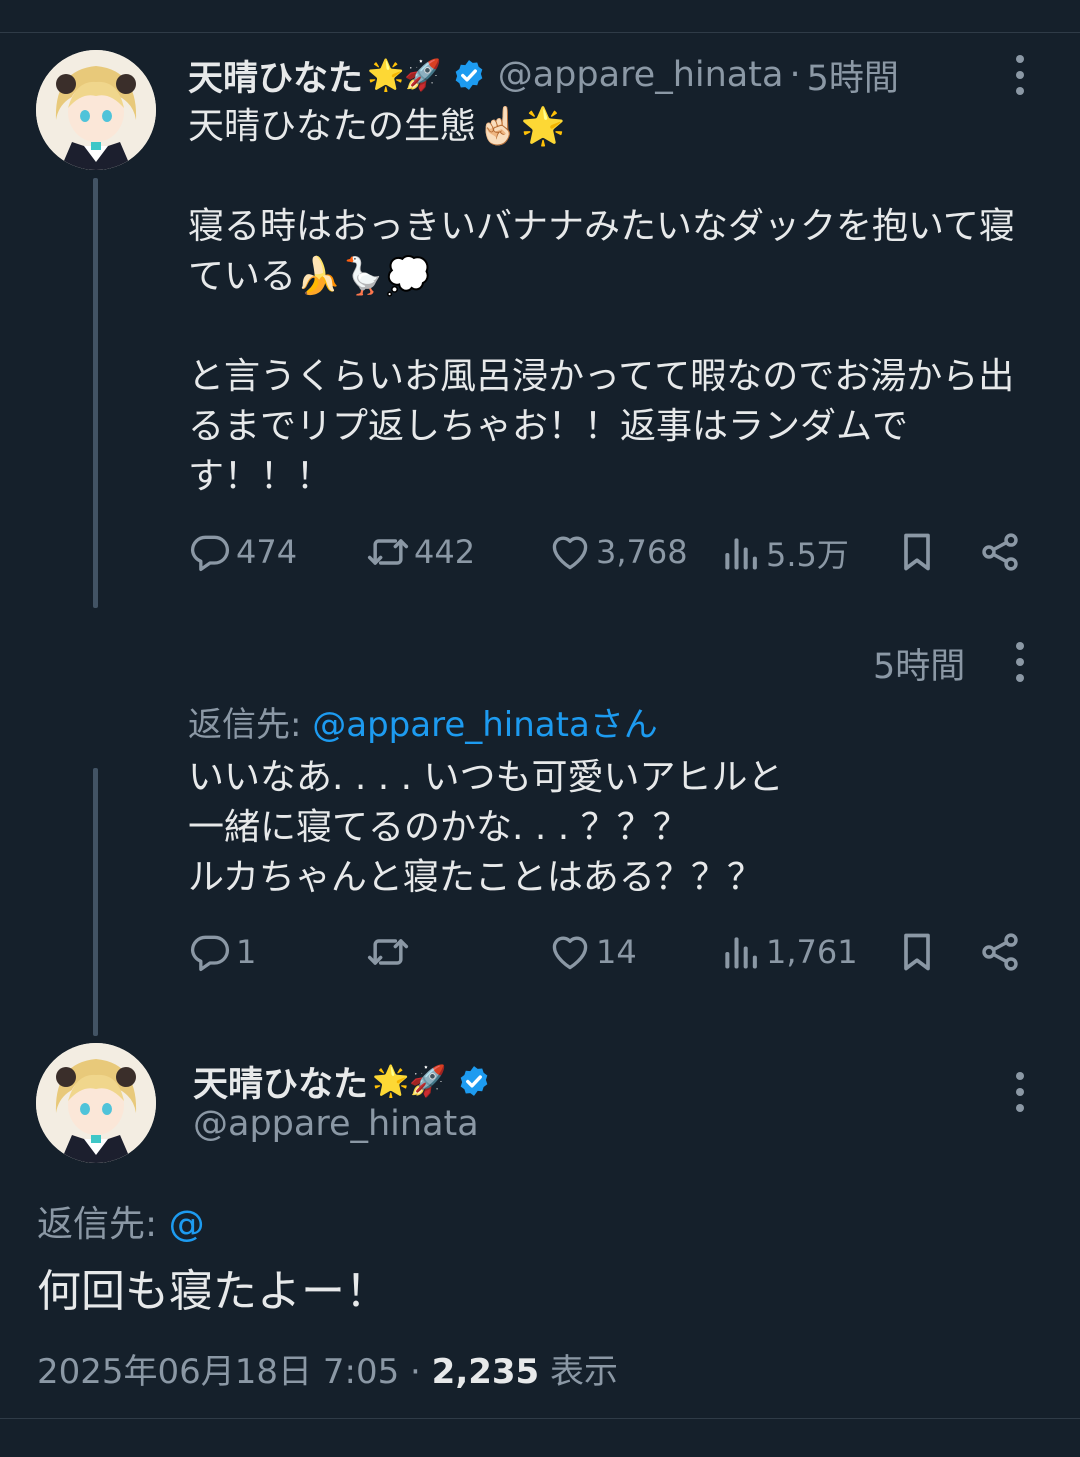  I want to click on tweet-text: 何回も寝たよー！, so click(213, 1291).